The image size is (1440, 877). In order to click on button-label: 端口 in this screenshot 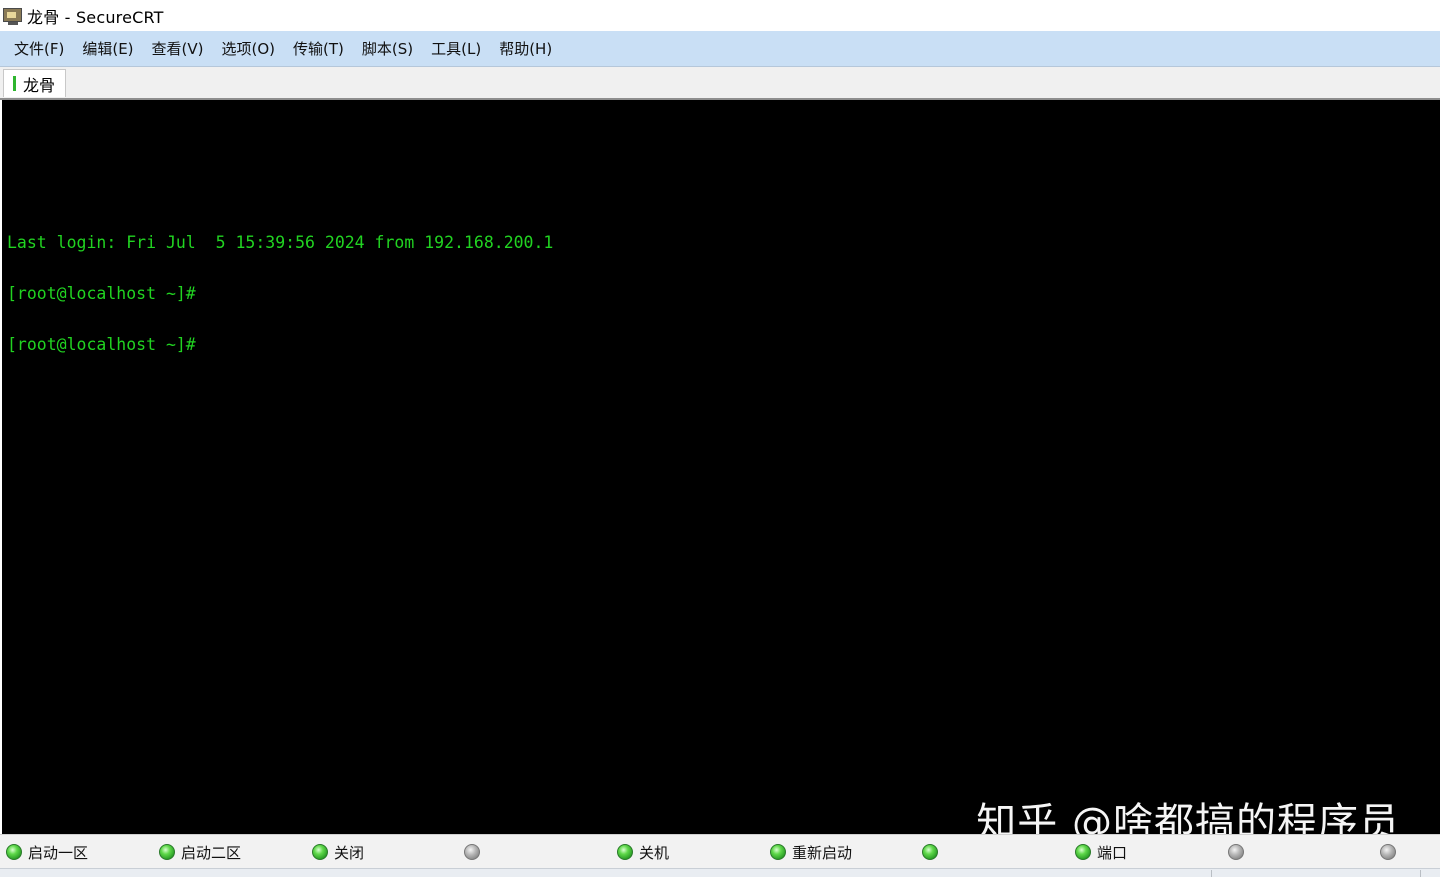, I will do `click(1112, 852)`.